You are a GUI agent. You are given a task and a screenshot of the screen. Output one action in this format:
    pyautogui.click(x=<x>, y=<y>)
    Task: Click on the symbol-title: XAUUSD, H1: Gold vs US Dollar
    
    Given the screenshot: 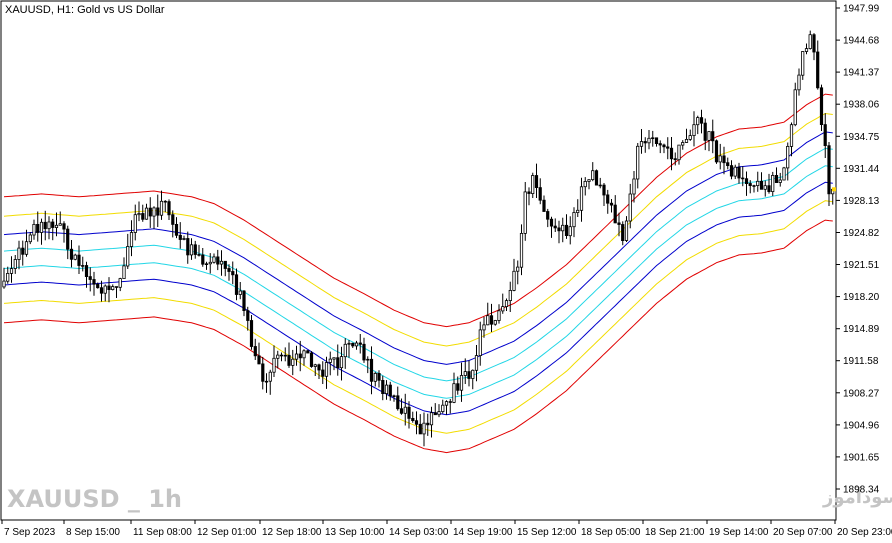 What is the action you would take?
    pyautogui.click(x=85, y=10)
    